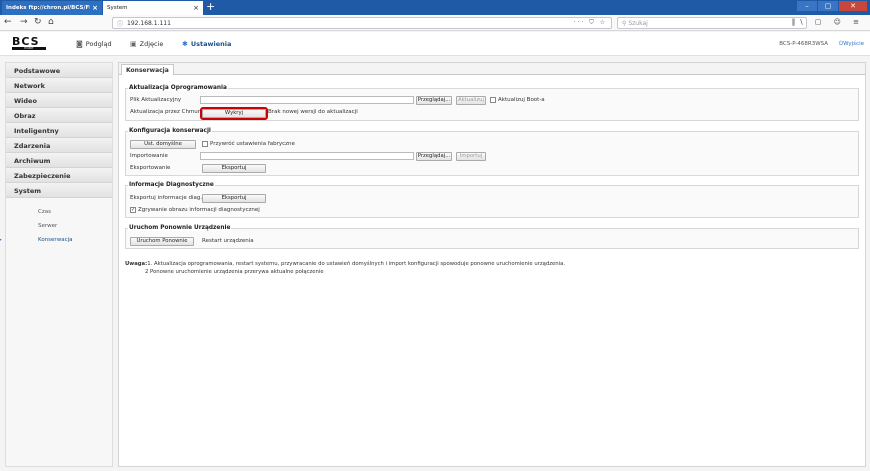 Image resolution: width=870 pixels, height=471 pixels. Describe the element at coordinates (211, 44) in the screenshot. I see `nav-label: Ustawienia` at that location.